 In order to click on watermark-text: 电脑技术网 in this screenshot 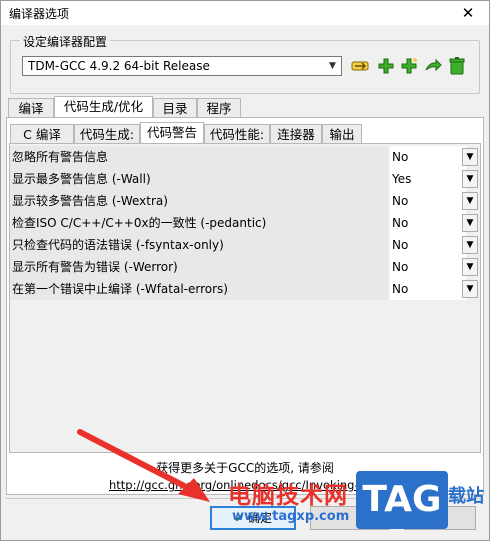, I will do `click(288, 496)`.